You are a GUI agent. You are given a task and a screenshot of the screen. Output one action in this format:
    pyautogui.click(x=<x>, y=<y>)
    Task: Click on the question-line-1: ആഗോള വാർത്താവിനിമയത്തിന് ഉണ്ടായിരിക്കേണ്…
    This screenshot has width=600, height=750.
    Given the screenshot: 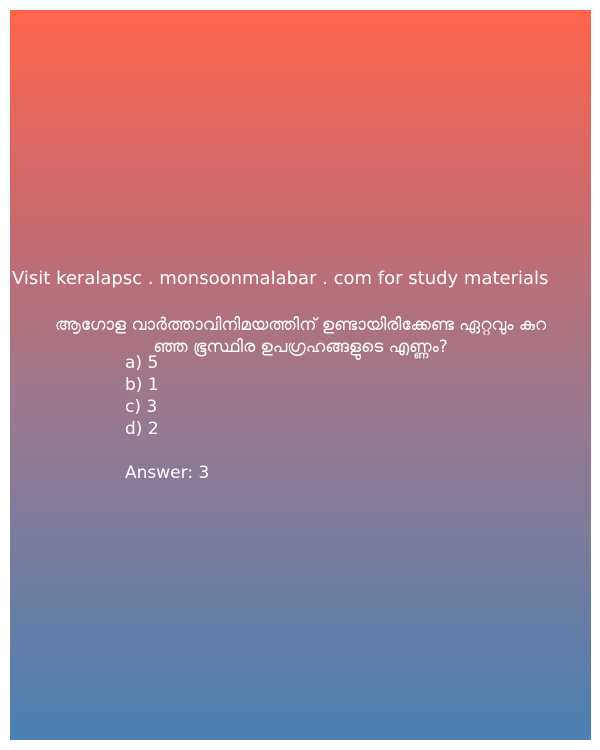 What is the action you would take?
    pyautogui.click(x=300, y=325)
    